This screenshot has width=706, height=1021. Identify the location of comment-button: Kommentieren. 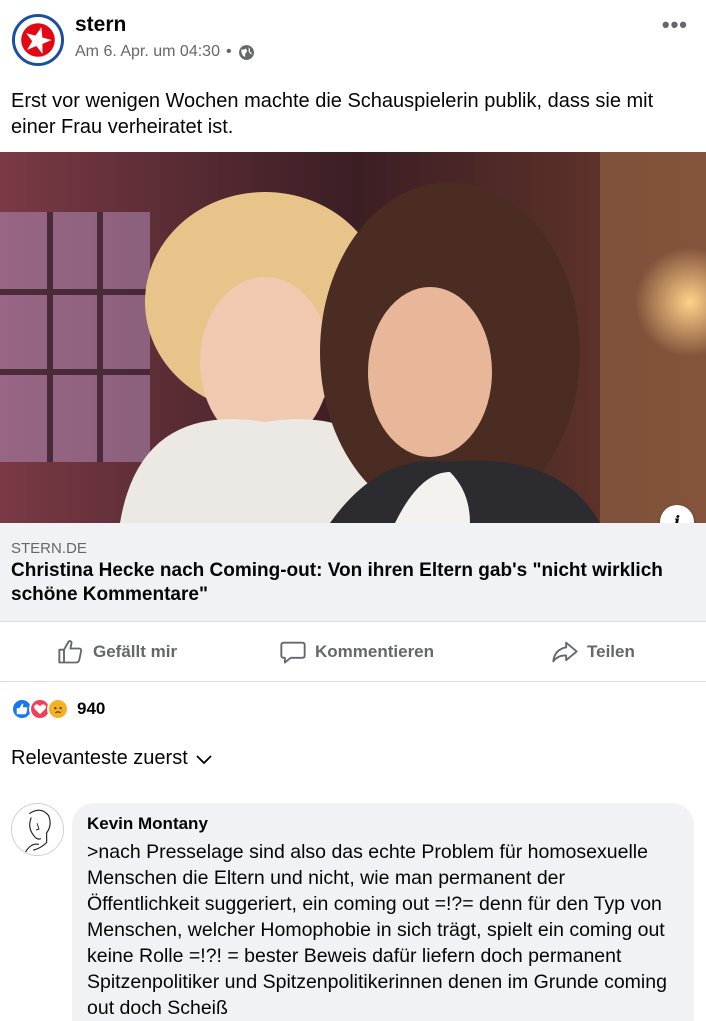
(356, 652).